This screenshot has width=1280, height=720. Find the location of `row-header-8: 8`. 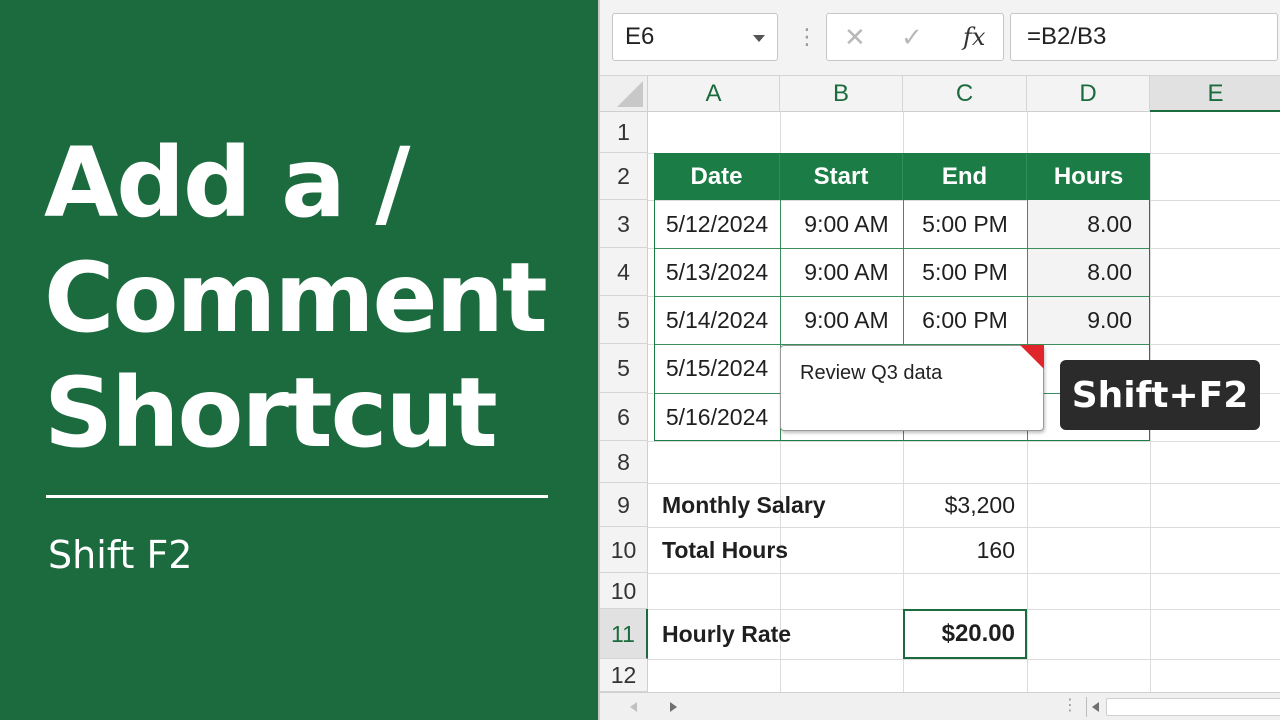

row-header-8: 8 is located at coordinates (624, 462).